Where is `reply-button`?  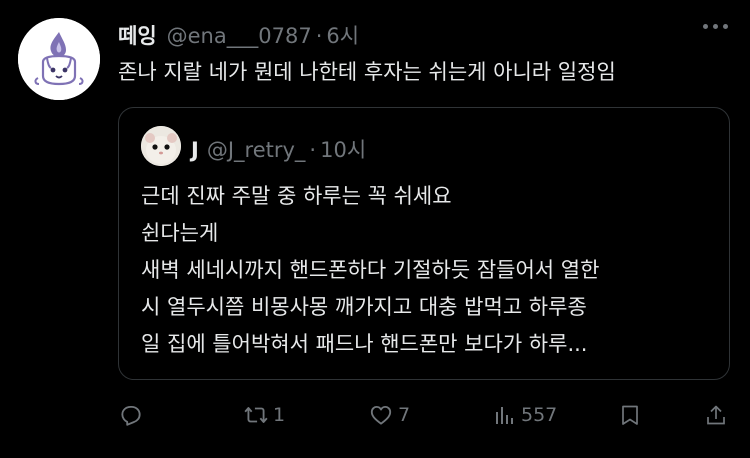
reply-button is located at coordinates (131, 415).